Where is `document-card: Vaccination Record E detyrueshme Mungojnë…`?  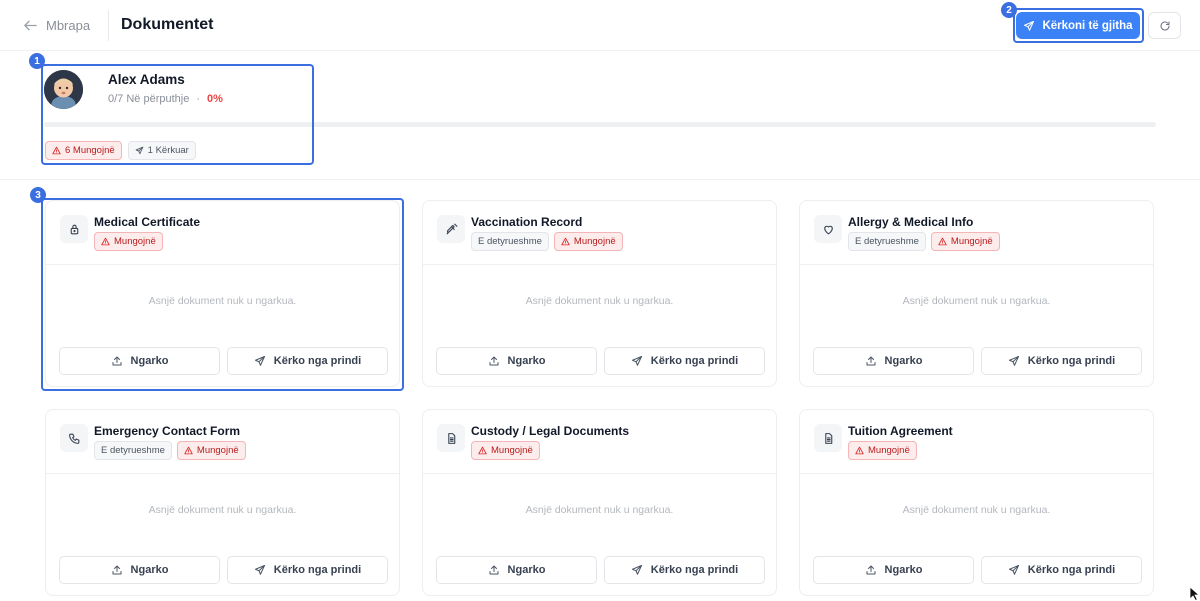
document-card: Vaccination Record E detyrueshme Mungojnë… is located at coordinates (599, 293).